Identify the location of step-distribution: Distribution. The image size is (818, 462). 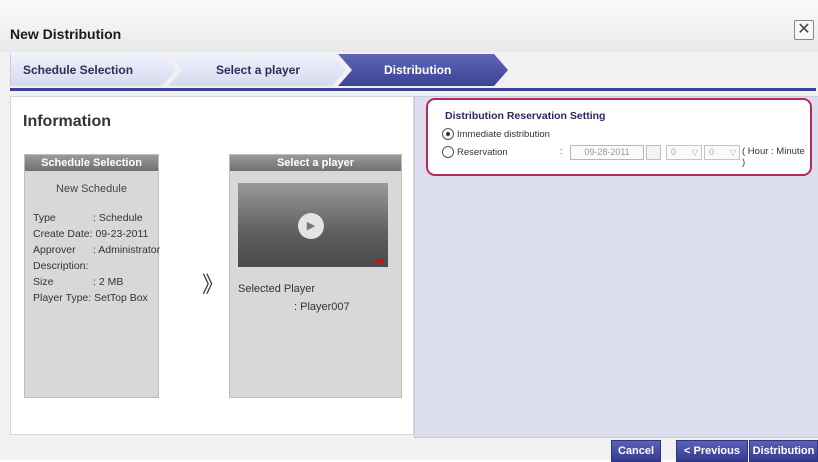
(423, 70).